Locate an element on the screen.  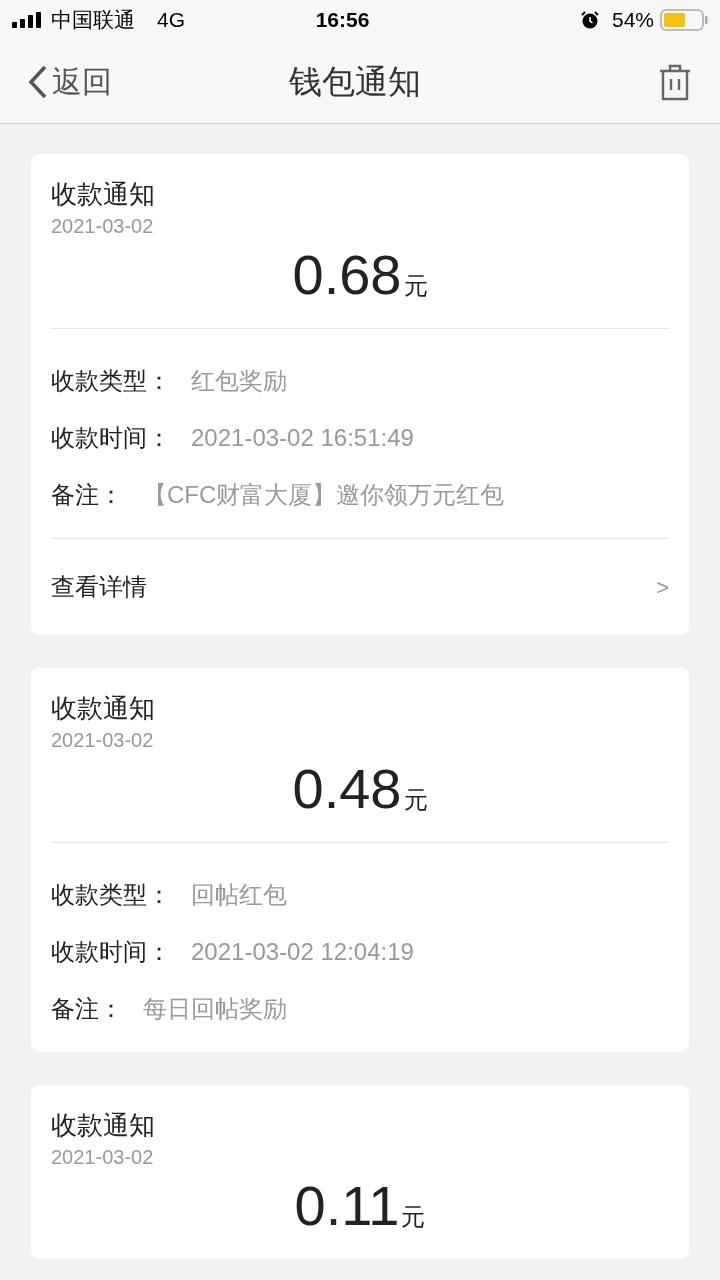
page-title: 钱包通知 is located at coordinates (355, 81).